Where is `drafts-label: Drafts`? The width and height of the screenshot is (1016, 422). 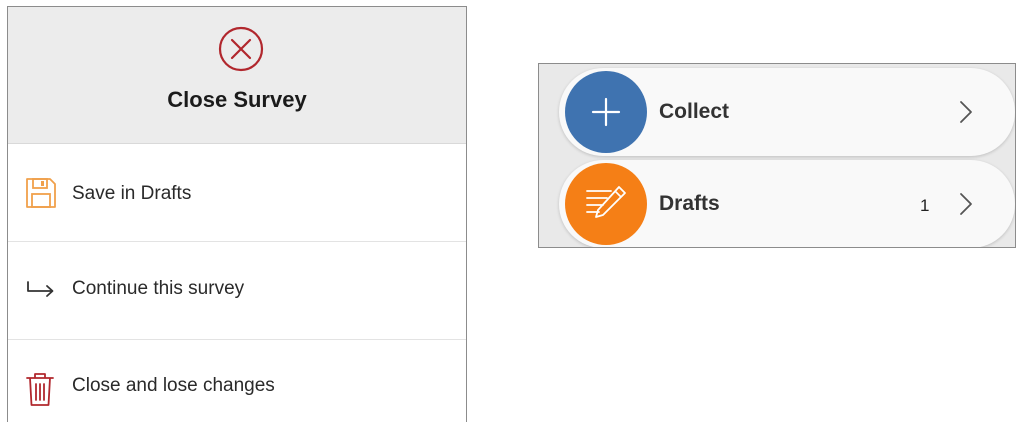
drafts-label: Drafts is located at coordinates (689, 203).